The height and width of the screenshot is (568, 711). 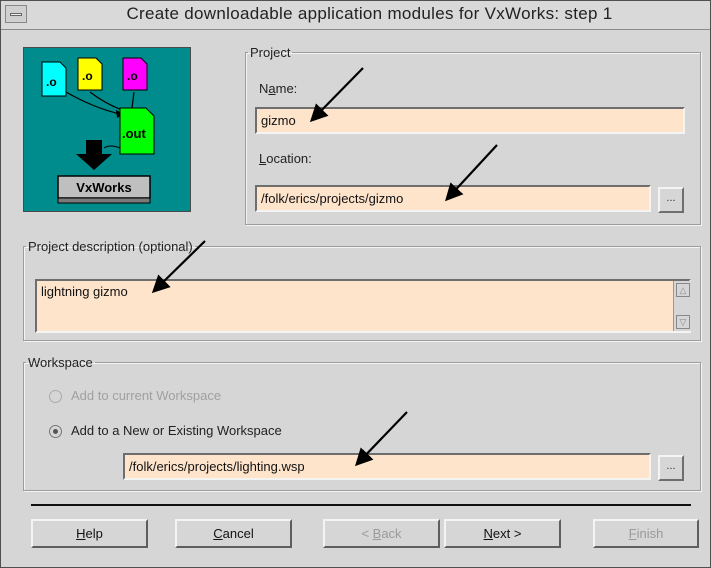 I want to click on project-name-input: gizmo, so click(x=470, y=120).